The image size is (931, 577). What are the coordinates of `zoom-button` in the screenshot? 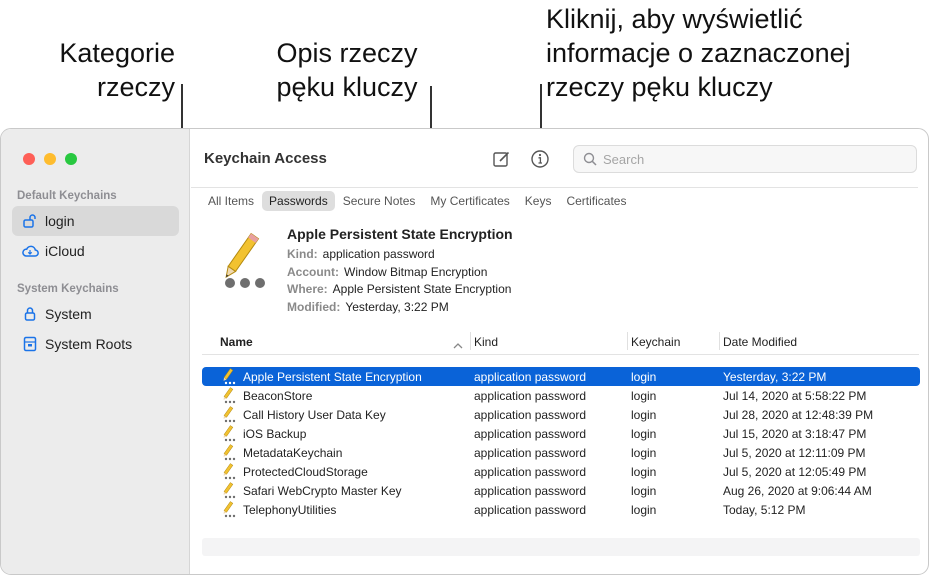 It's located at (71, 159).